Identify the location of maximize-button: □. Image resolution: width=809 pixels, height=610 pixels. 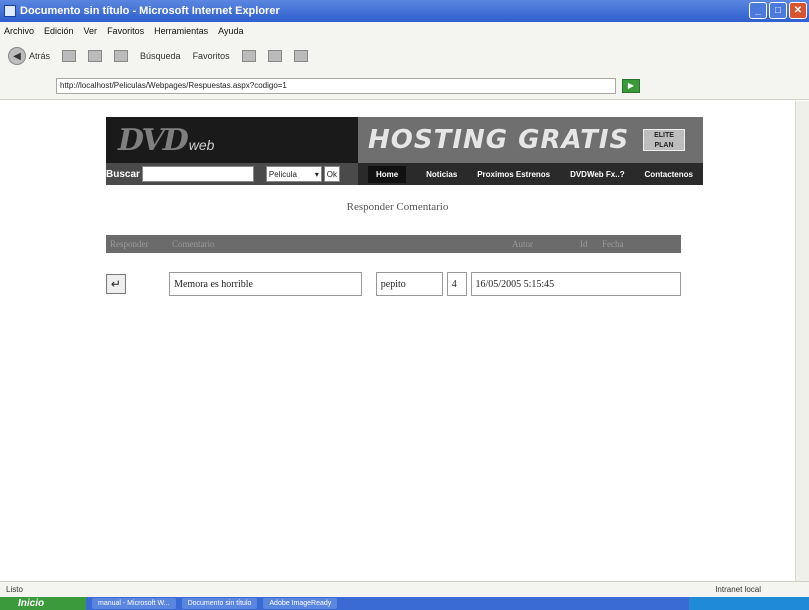
(778, 10).